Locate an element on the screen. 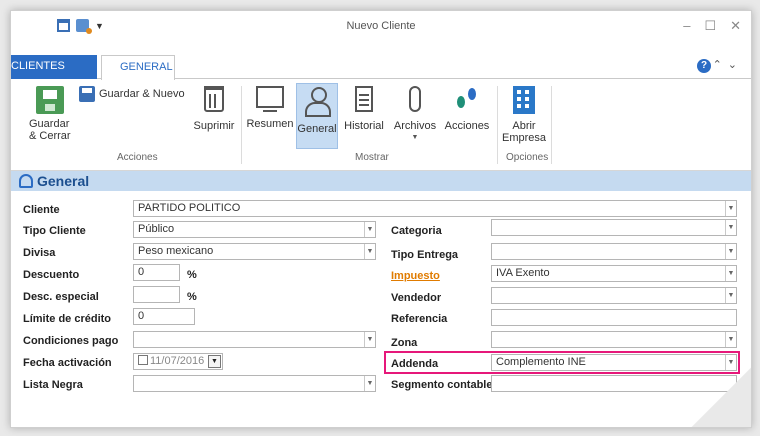  divisa-select: Peso mexicano ▼ is located at coordinates (254, 251).